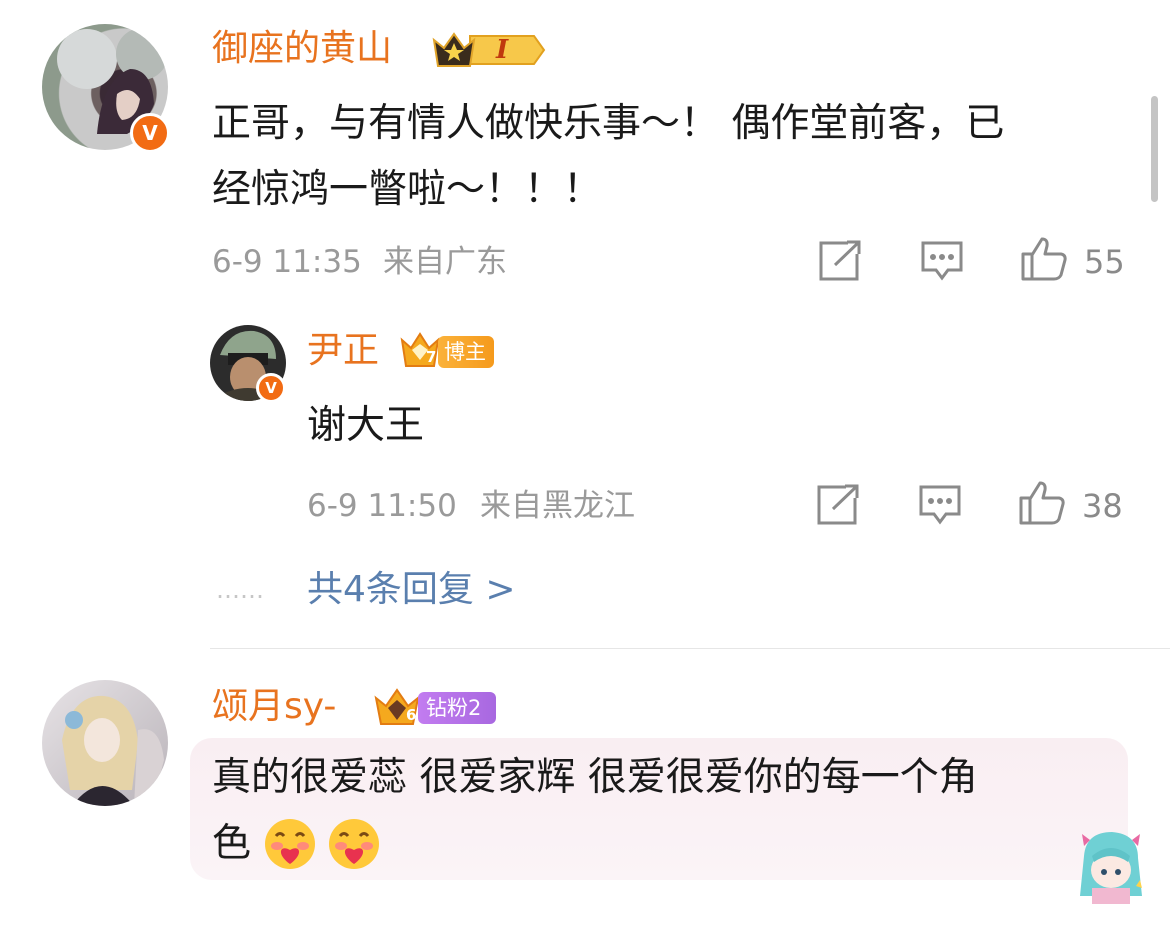  Describe the element at coordinates (466, 352) in the screenshot. I see `blogger-badge: 博主` at that location.